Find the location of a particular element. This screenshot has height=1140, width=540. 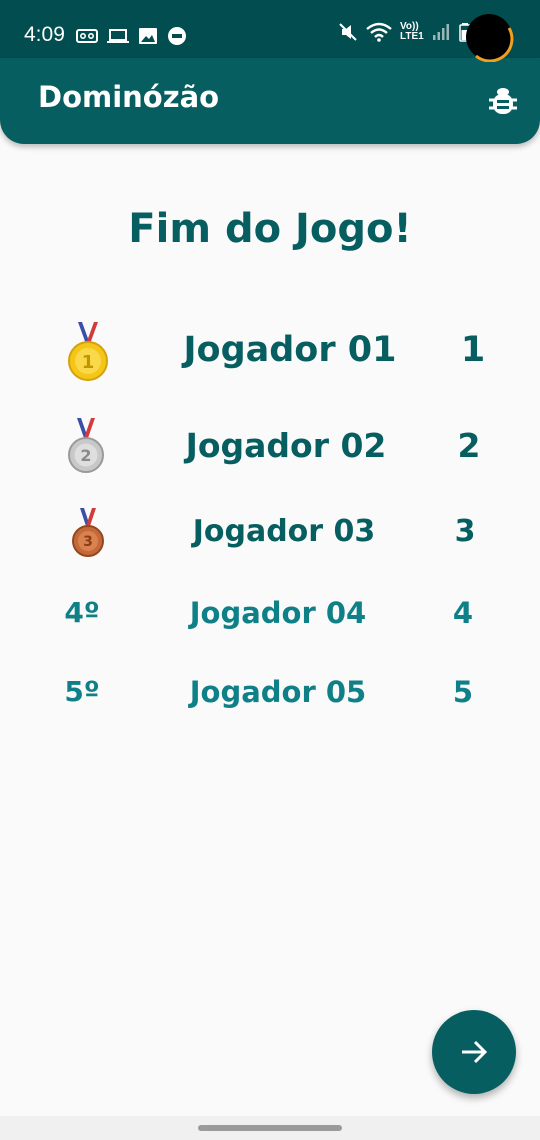

app-badge-icon is located at coordinates (177, 36).